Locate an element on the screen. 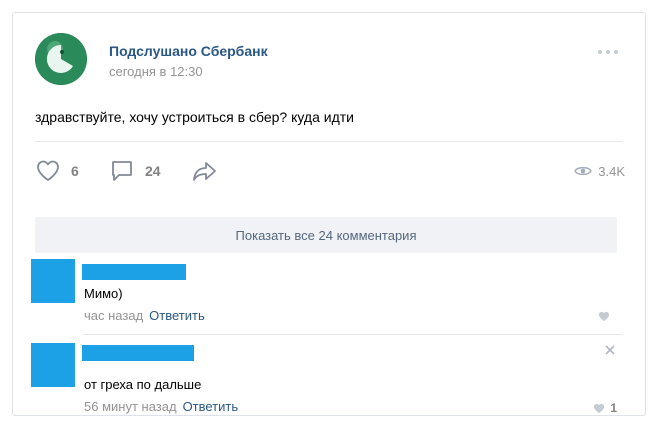 The width and height of the screenshot is (660, 429). comment-icon is located at coordinates (122, 171).